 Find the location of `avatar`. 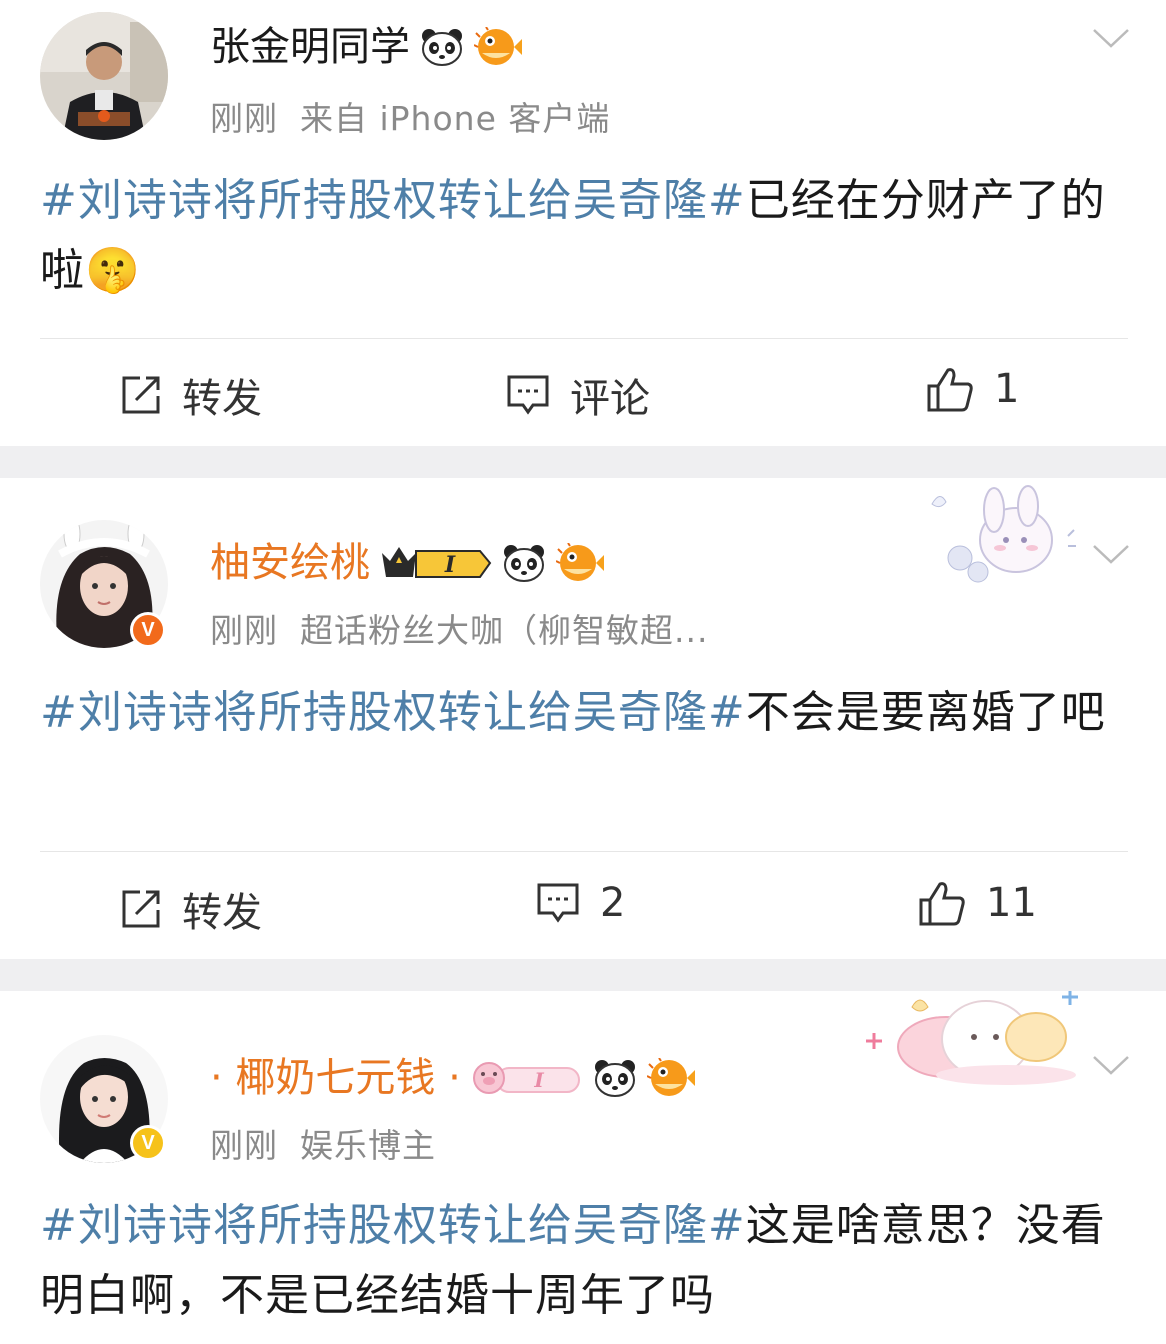

avatar is located at coordinates (104, 76).